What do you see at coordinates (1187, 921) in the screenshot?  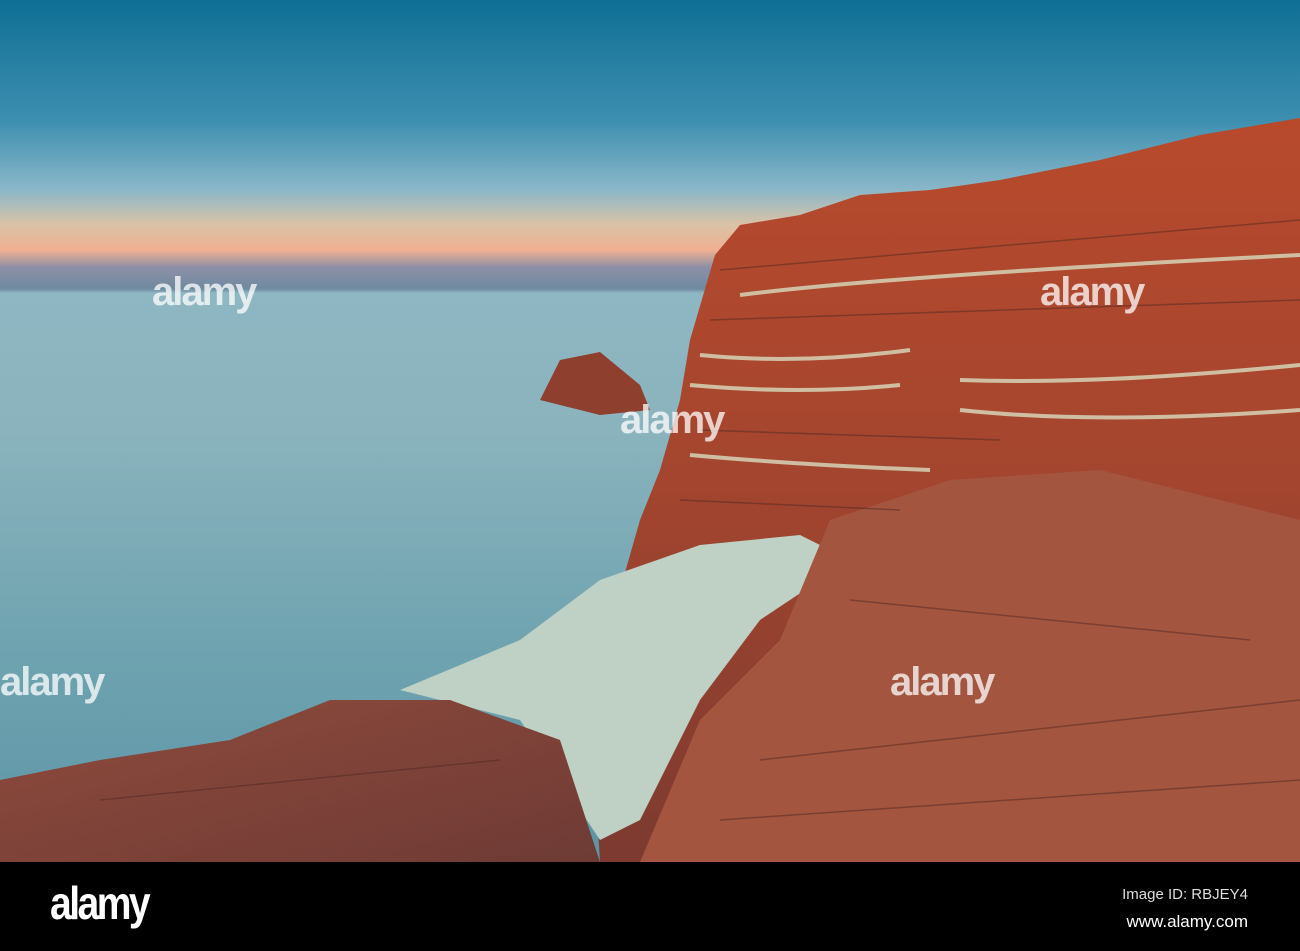 I see `site-url: www.alamy.com` at bounding box center [1187, 921].